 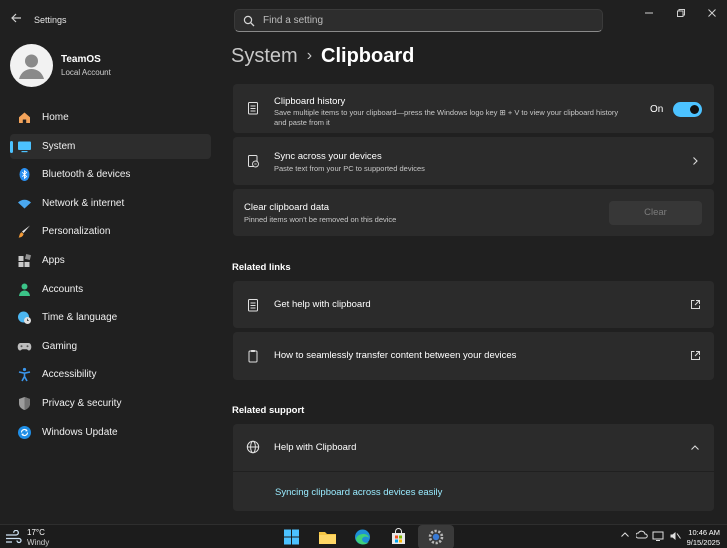 What do you see at coordinates (110, 403) in the screenshot?
I see `sidebar-item-privacy-security: Privacy & security` at bounding box center [110, 403].